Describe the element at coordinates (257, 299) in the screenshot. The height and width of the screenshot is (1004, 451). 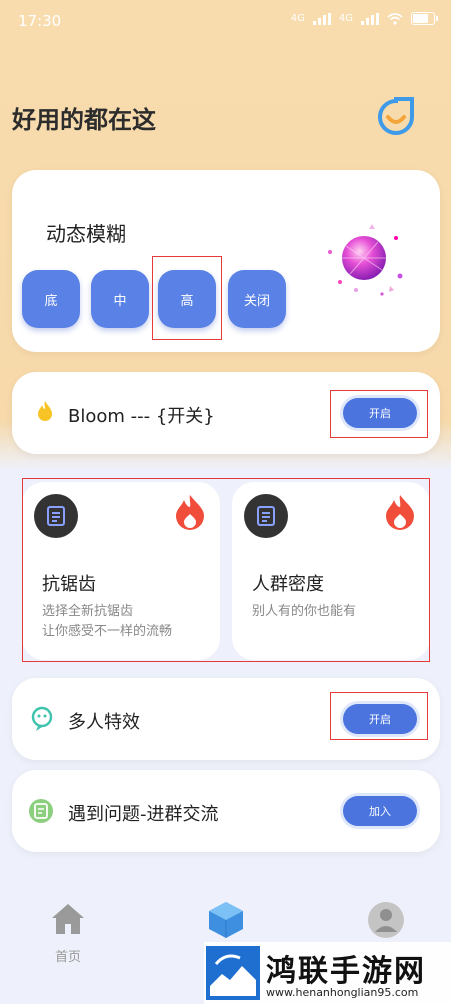
I see `blur-off-button: 关闭` at that location.